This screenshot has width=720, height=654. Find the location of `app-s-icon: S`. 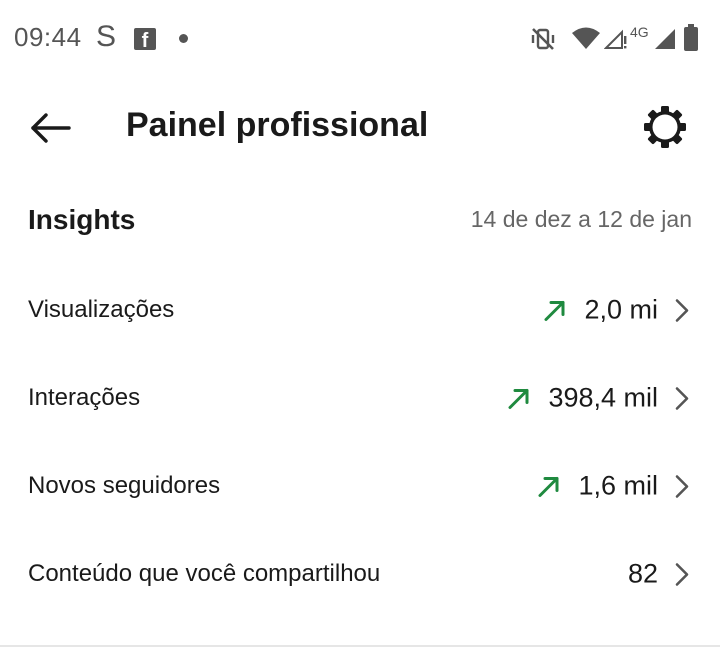

app-s-icon: S is located at coordinates (106, 36).